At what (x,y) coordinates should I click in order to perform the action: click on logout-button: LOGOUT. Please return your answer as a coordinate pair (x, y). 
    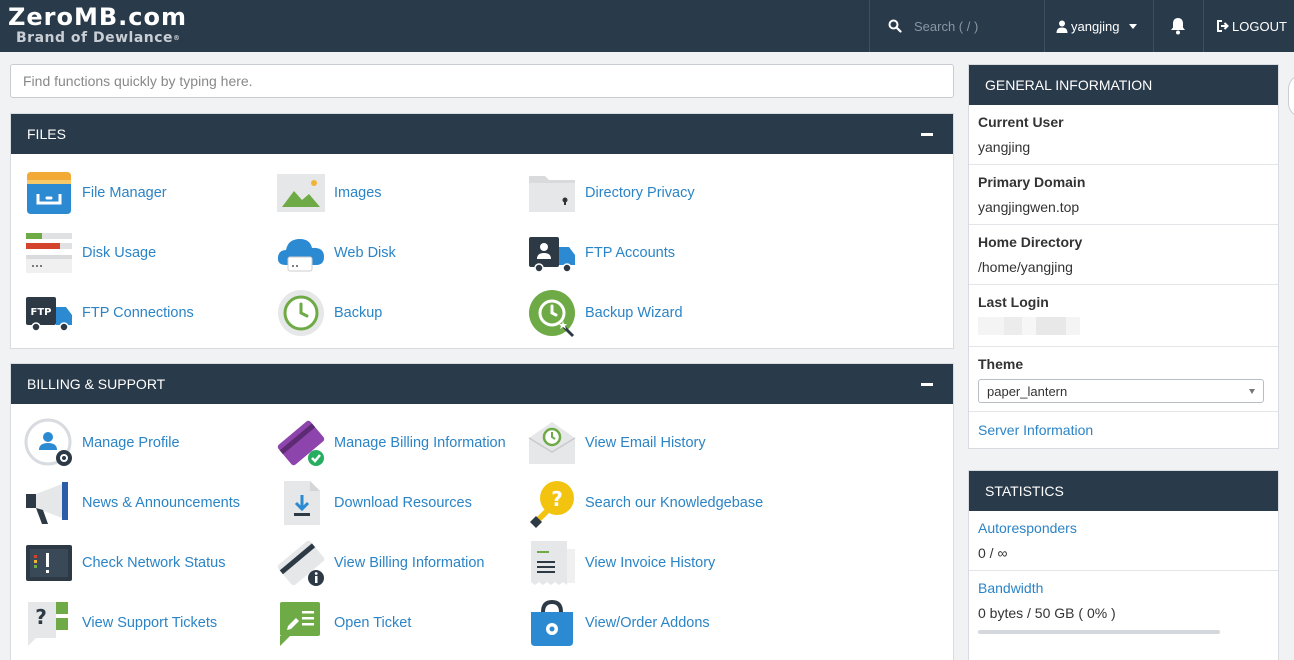
    Looking at the image, I should click on (1251, 26).